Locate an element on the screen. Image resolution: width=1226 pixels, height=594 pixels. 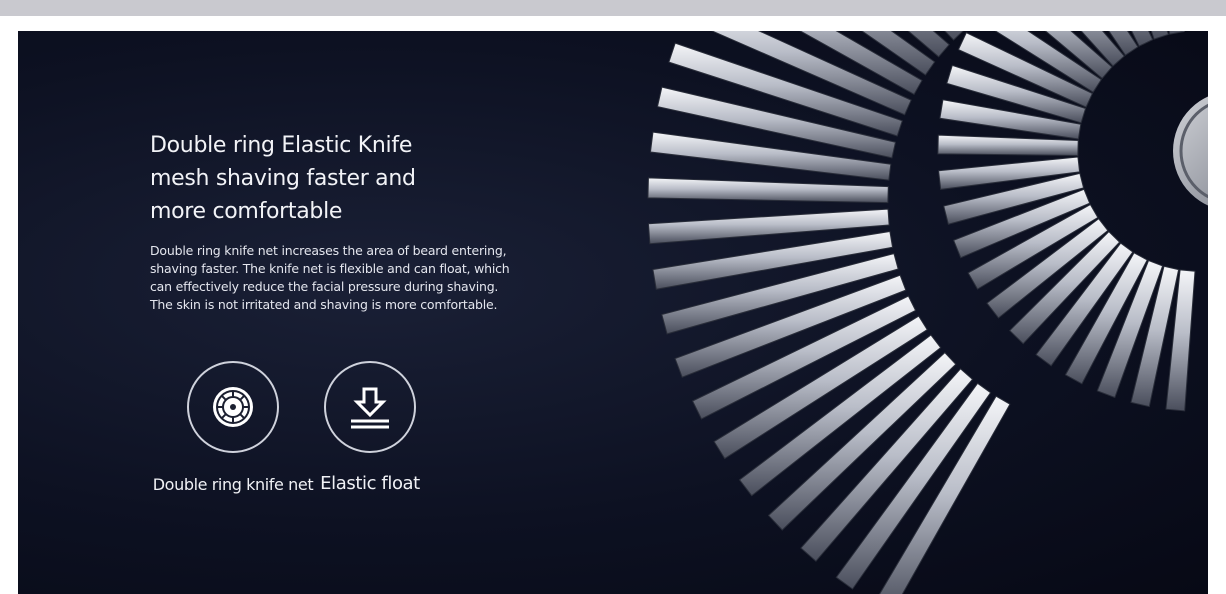
feature-elastic-float: Elastic float is located at coordinates (370, 427).